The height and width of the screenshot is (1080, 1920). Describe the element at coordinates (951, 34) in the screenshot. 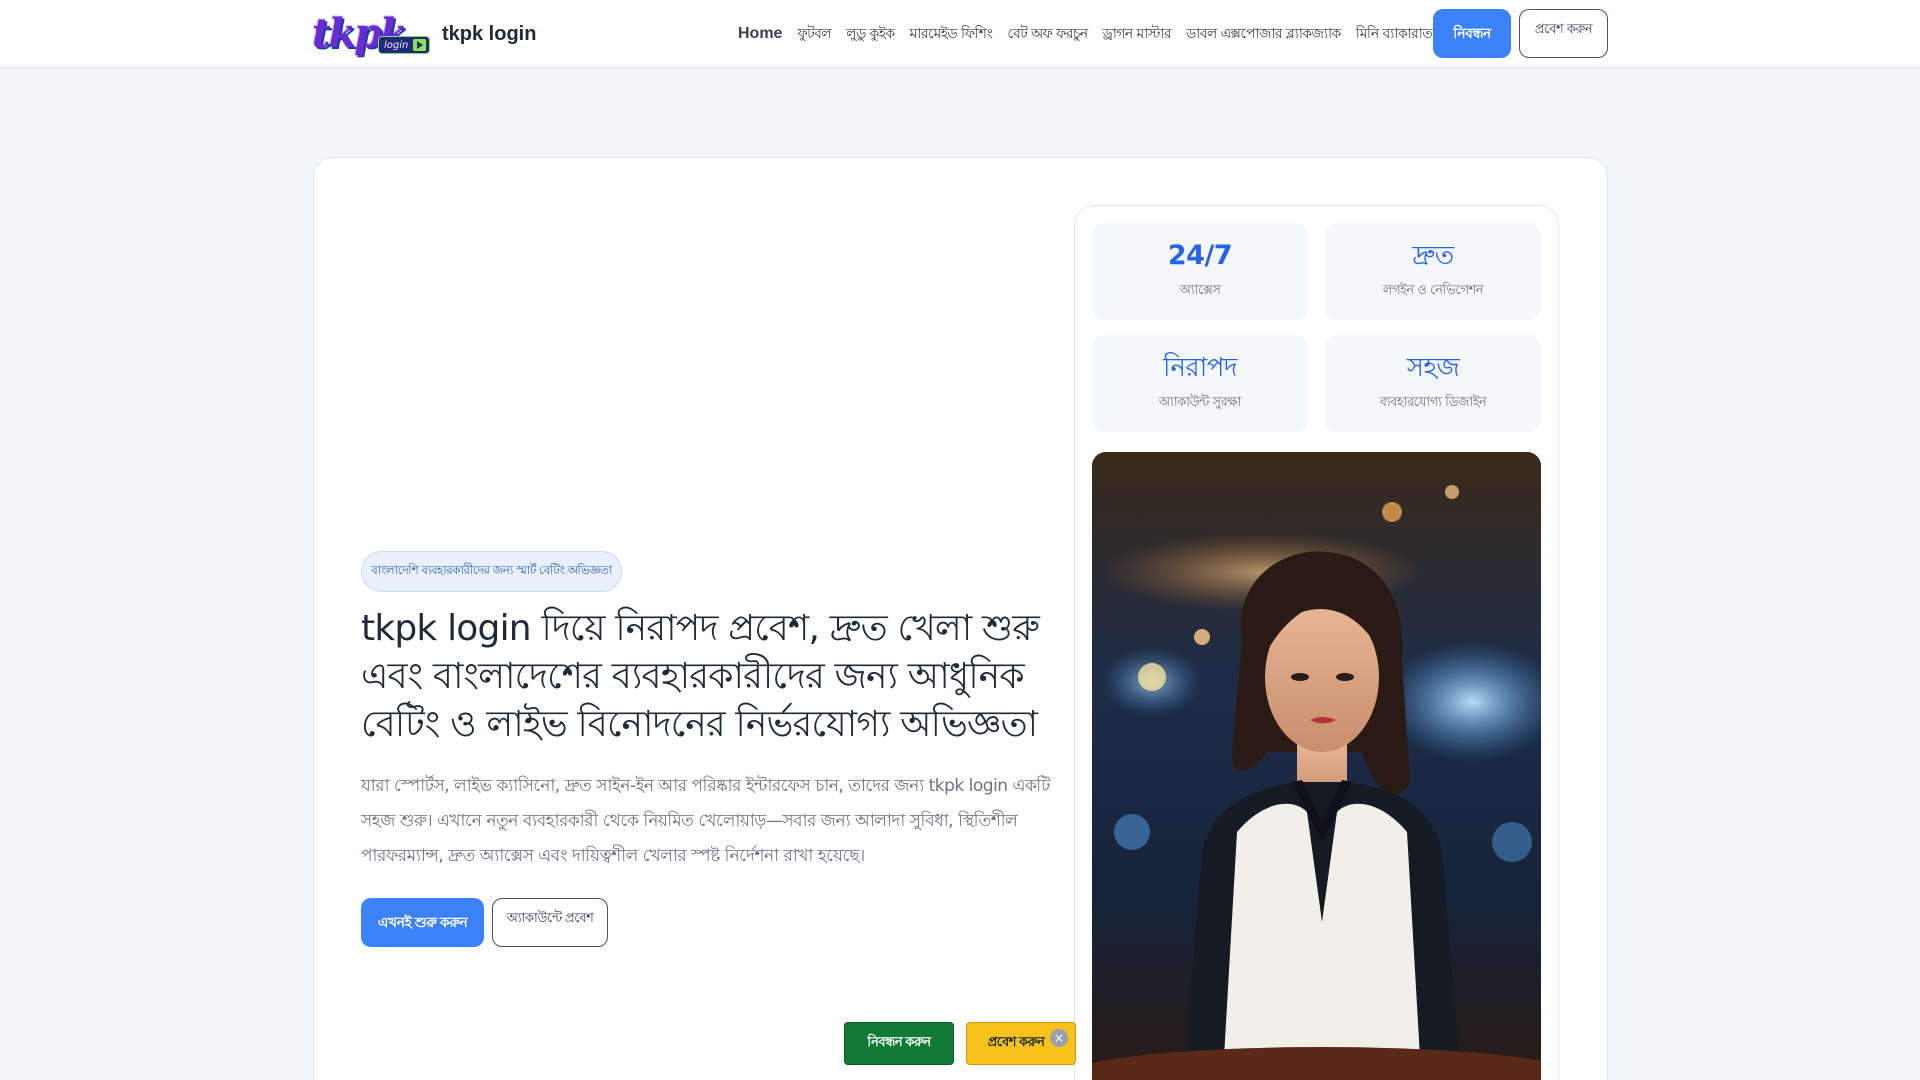

I see `nav-item-mermaid-fishing: মারমেইড ফিশিং` at that location.